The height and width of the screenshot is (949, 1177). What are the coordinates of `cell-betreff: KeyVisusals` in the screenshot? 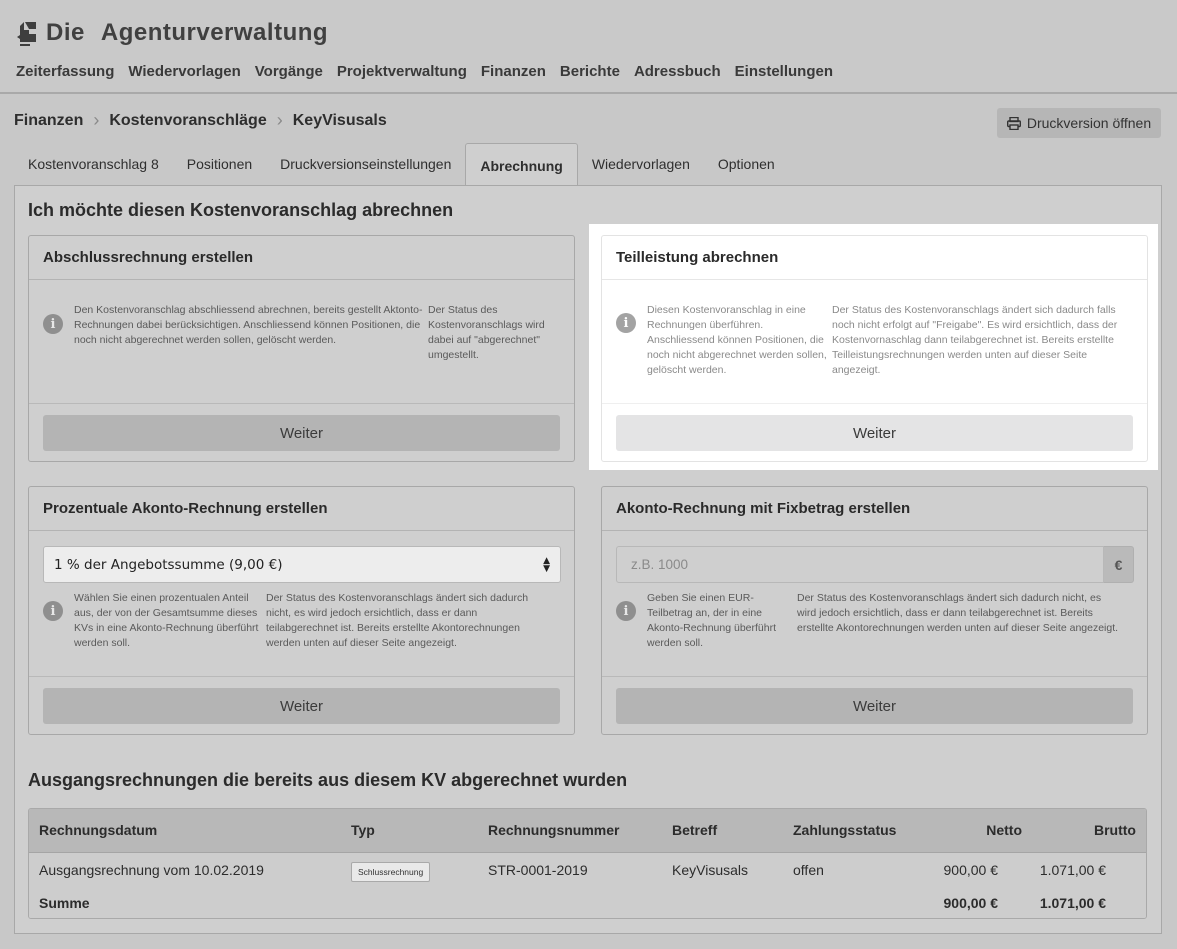 It's located at (710, 870).